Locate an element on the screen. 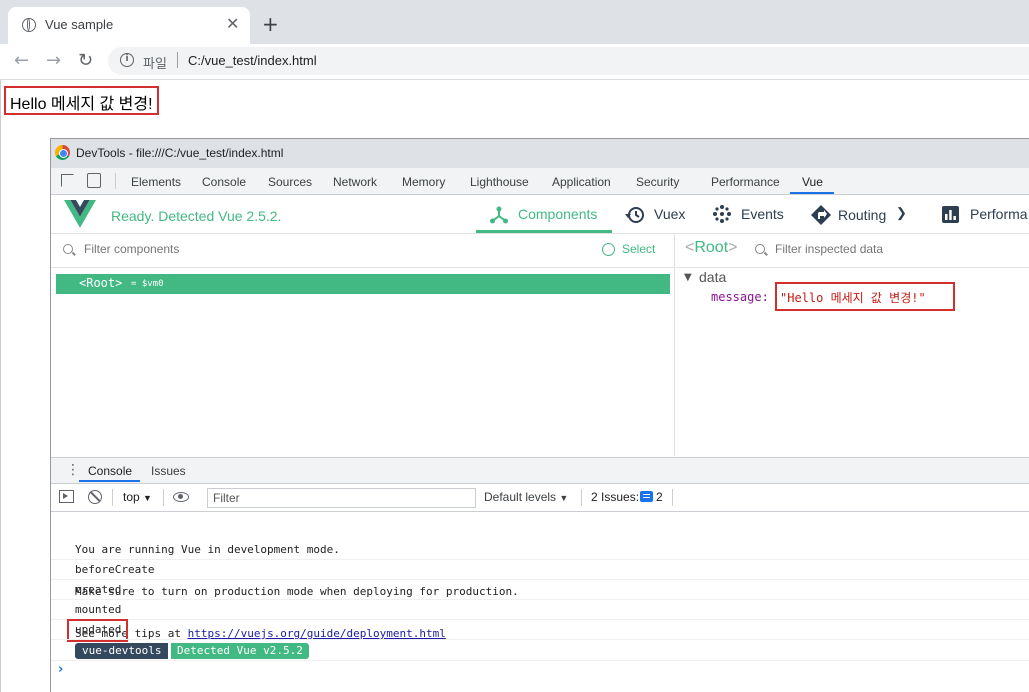 The height and width of the screenshot is (692, 1029). nav-performance: Performa is located at coordinates (999, 214).